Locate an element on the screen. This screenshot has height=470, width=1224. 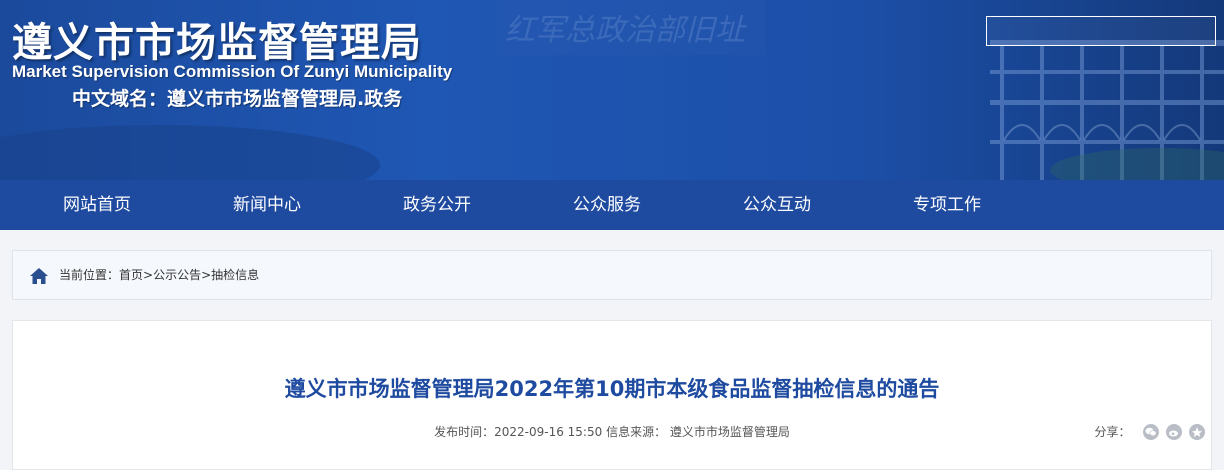
nav-item-home: 网站首页 is located at coordinates (97, 205).